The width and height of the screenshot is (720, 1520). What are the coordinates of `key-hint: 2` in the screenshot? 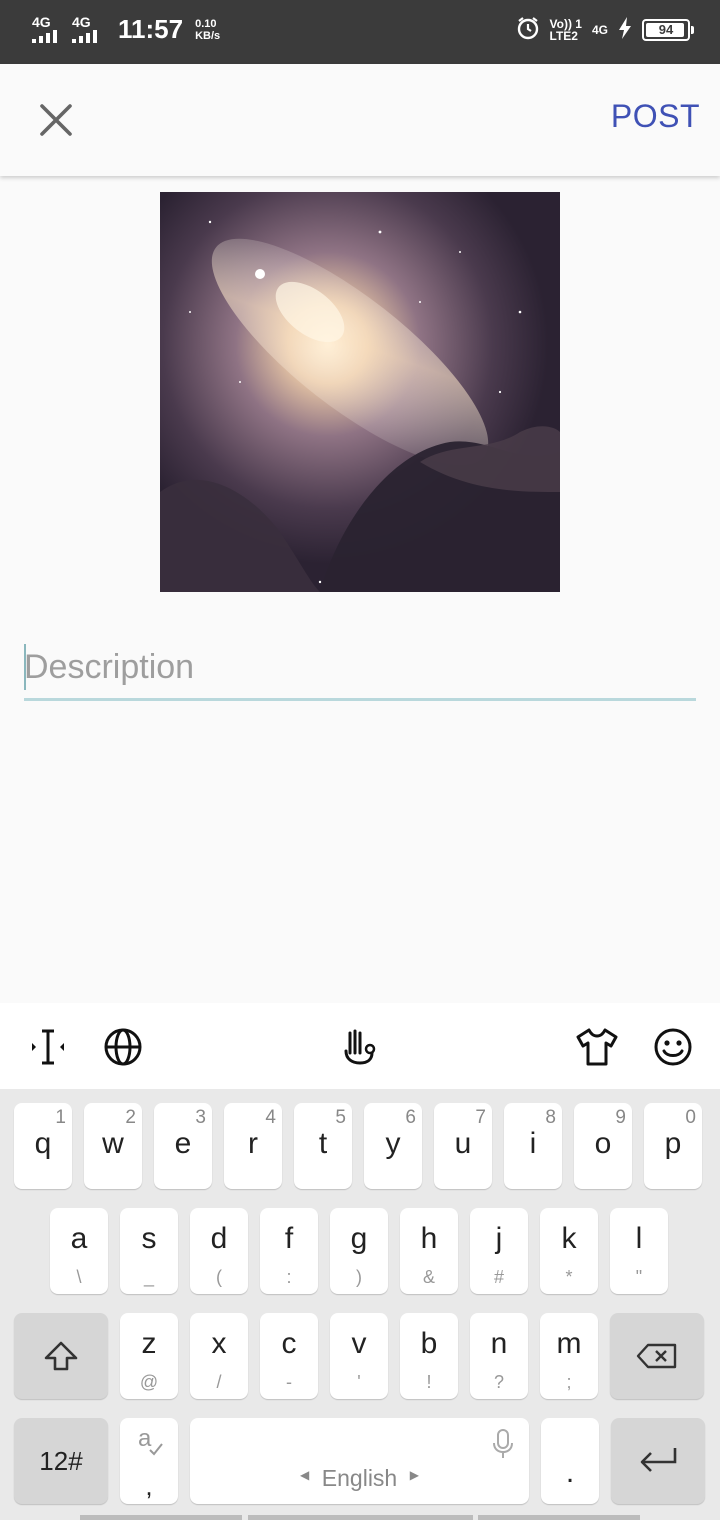 It's located at (130, 1117).